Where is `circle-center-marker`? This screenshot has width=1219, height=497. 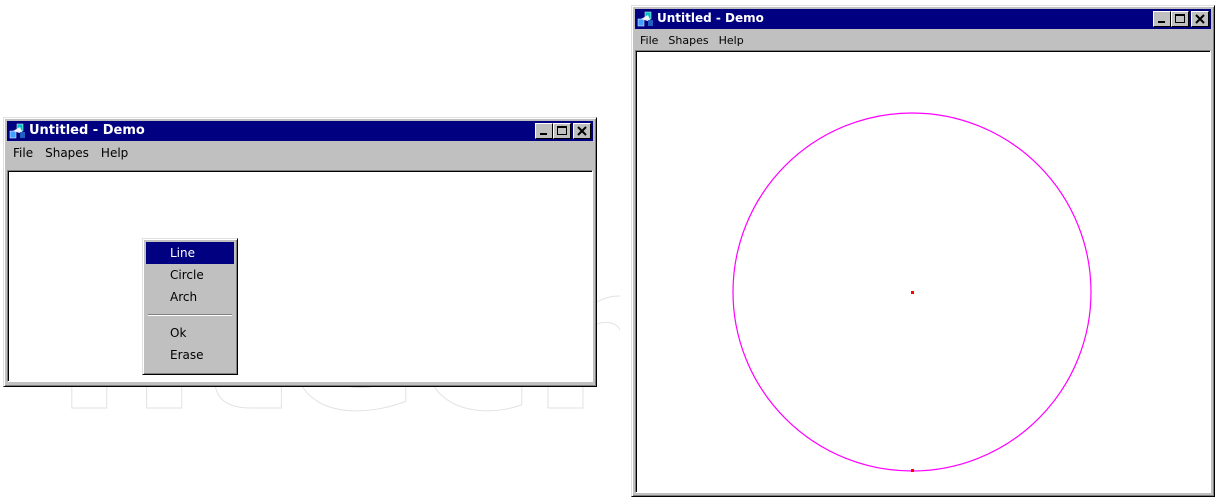 circle-center-marker is located at coordinates (912, 292).